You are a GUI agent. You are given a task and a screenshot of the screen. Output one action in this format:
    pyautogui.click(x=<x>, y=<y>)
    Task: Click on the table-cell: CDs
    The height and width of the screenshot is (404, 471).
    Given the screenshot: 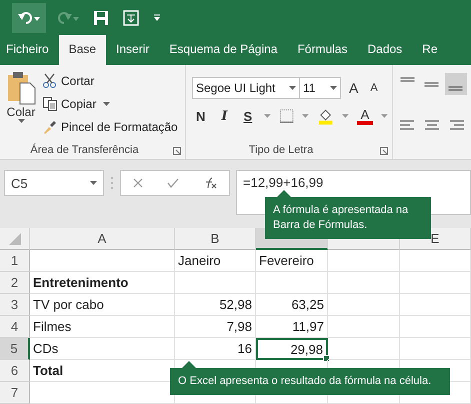 What is the action you would take?
    pyautogui.click(x=102, y=349)
    